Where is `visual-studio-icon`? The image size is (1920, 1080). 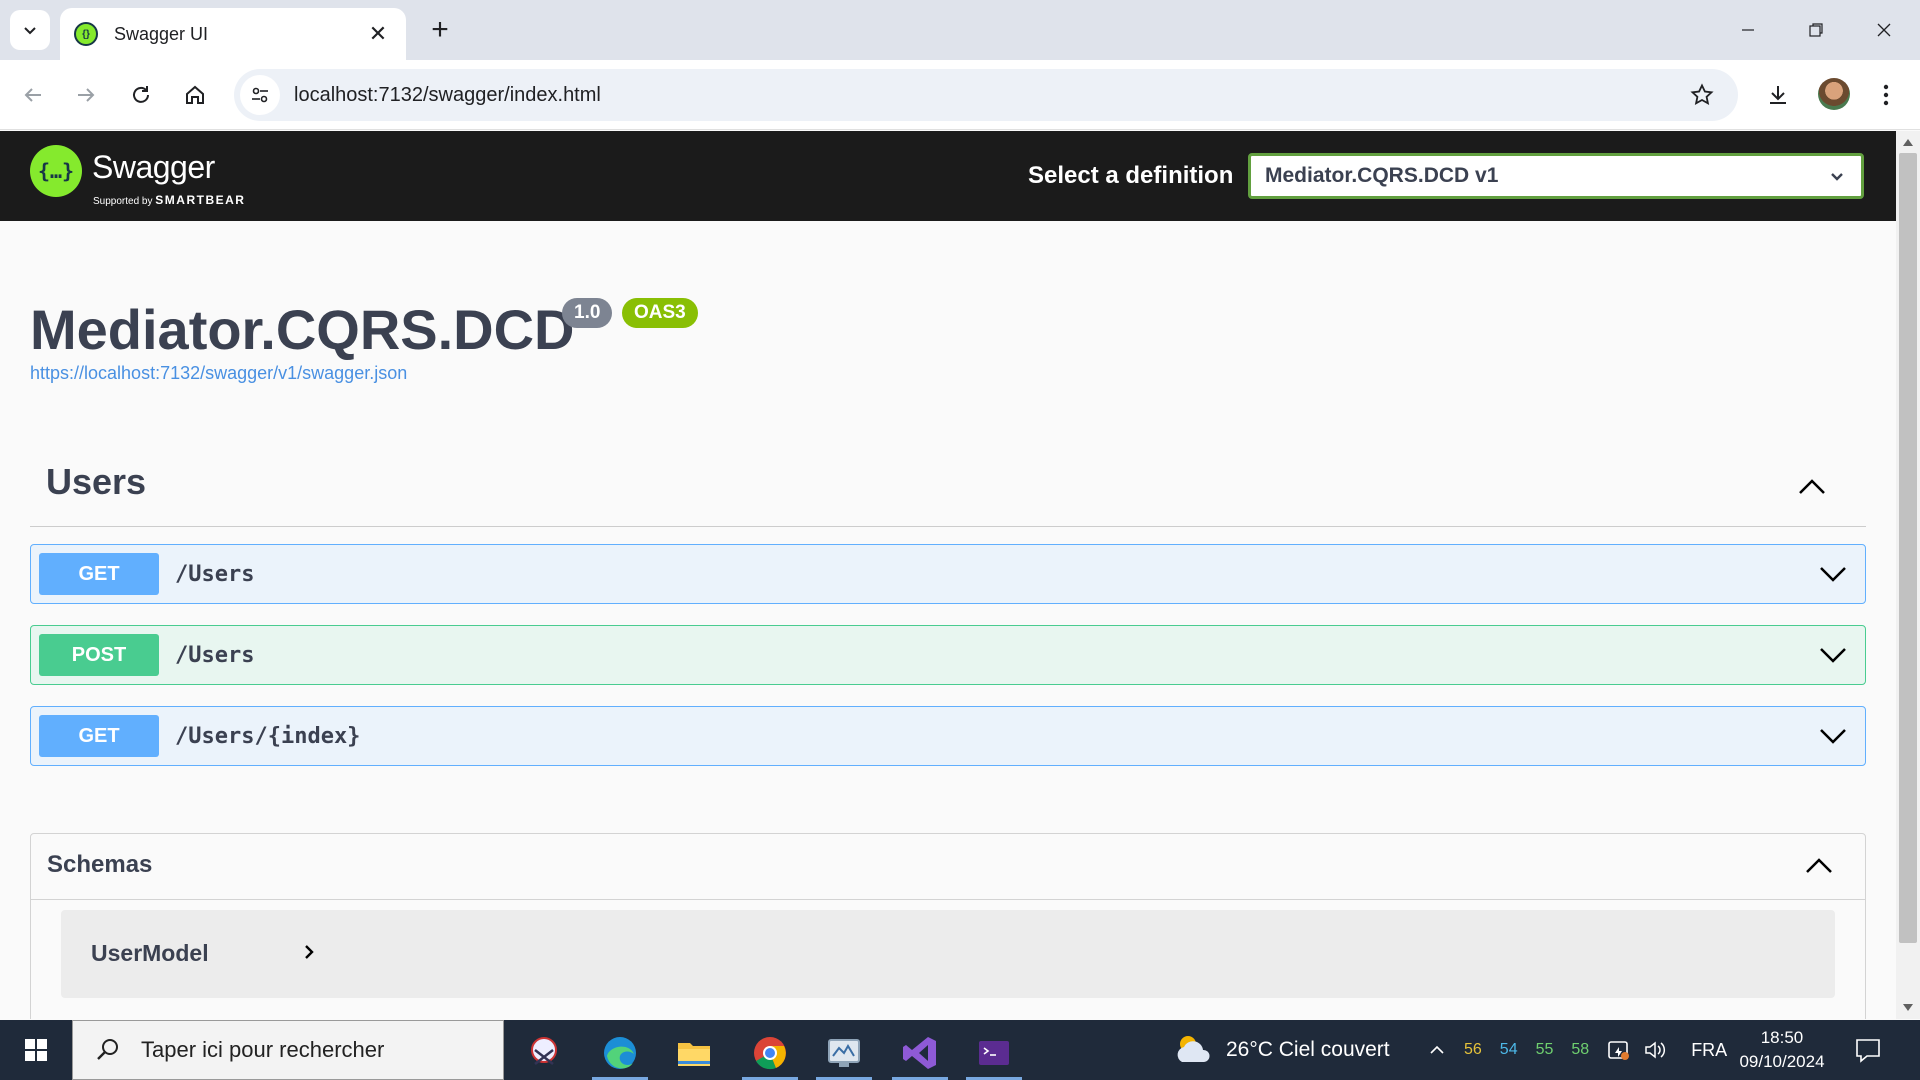 visual-studio-icon is located at coordinates (919, 1053).